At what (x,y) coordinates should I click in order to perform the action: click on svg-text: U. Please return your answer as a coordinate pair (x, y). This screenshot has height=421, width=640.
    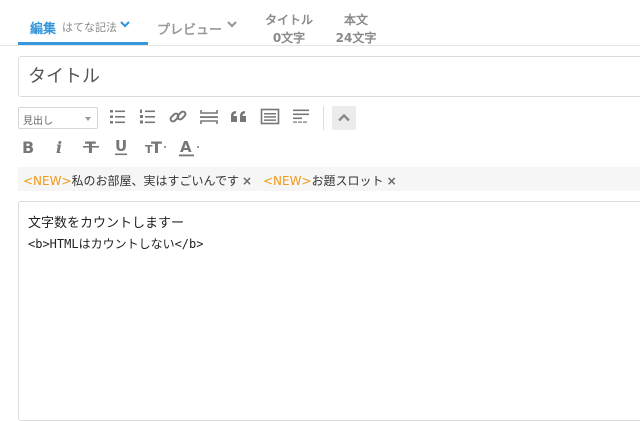
    Looking at the image, I should click on (121, 146).